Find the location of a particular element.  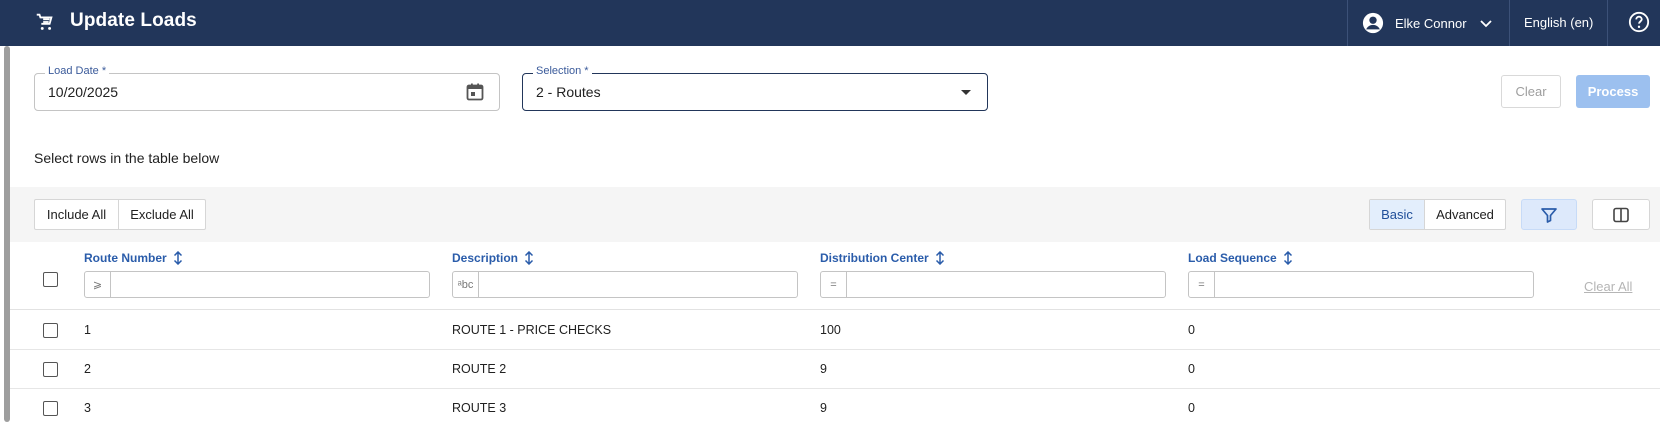

description-cell: ROUTE 3 is located at coordinates (479, 408).